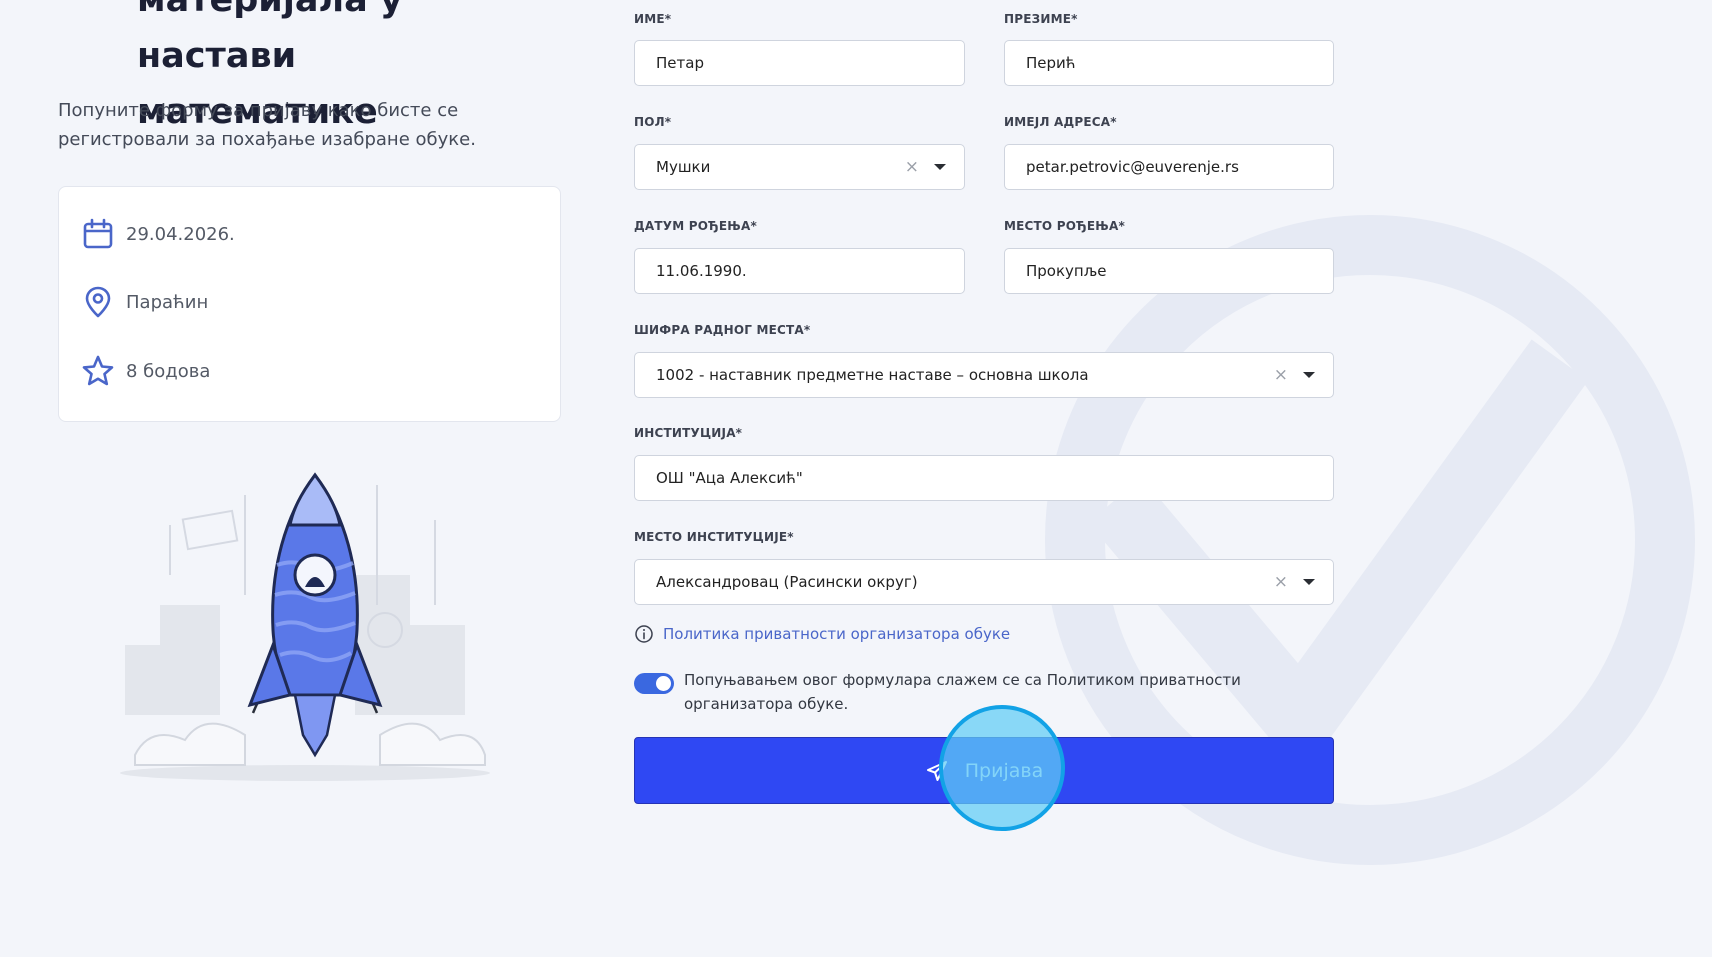 The height and width of the screenshot is (957, 1712). I want to click on gender-value: Мушки, so click(683, 167).